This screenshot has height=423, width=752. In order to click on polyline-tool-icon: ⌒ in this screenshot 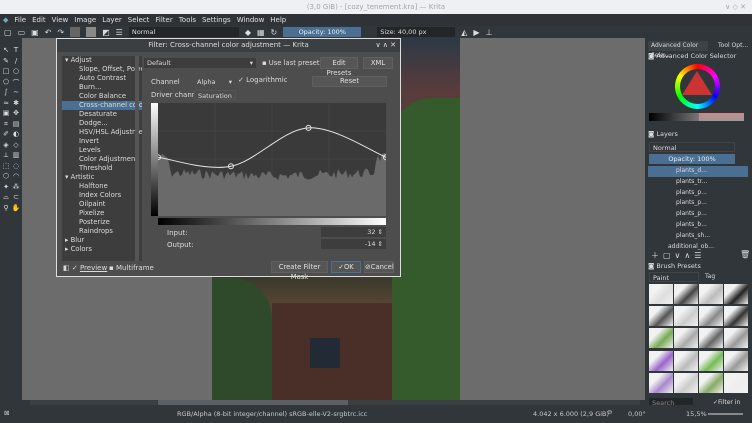, I will do `click(16, 83)`.